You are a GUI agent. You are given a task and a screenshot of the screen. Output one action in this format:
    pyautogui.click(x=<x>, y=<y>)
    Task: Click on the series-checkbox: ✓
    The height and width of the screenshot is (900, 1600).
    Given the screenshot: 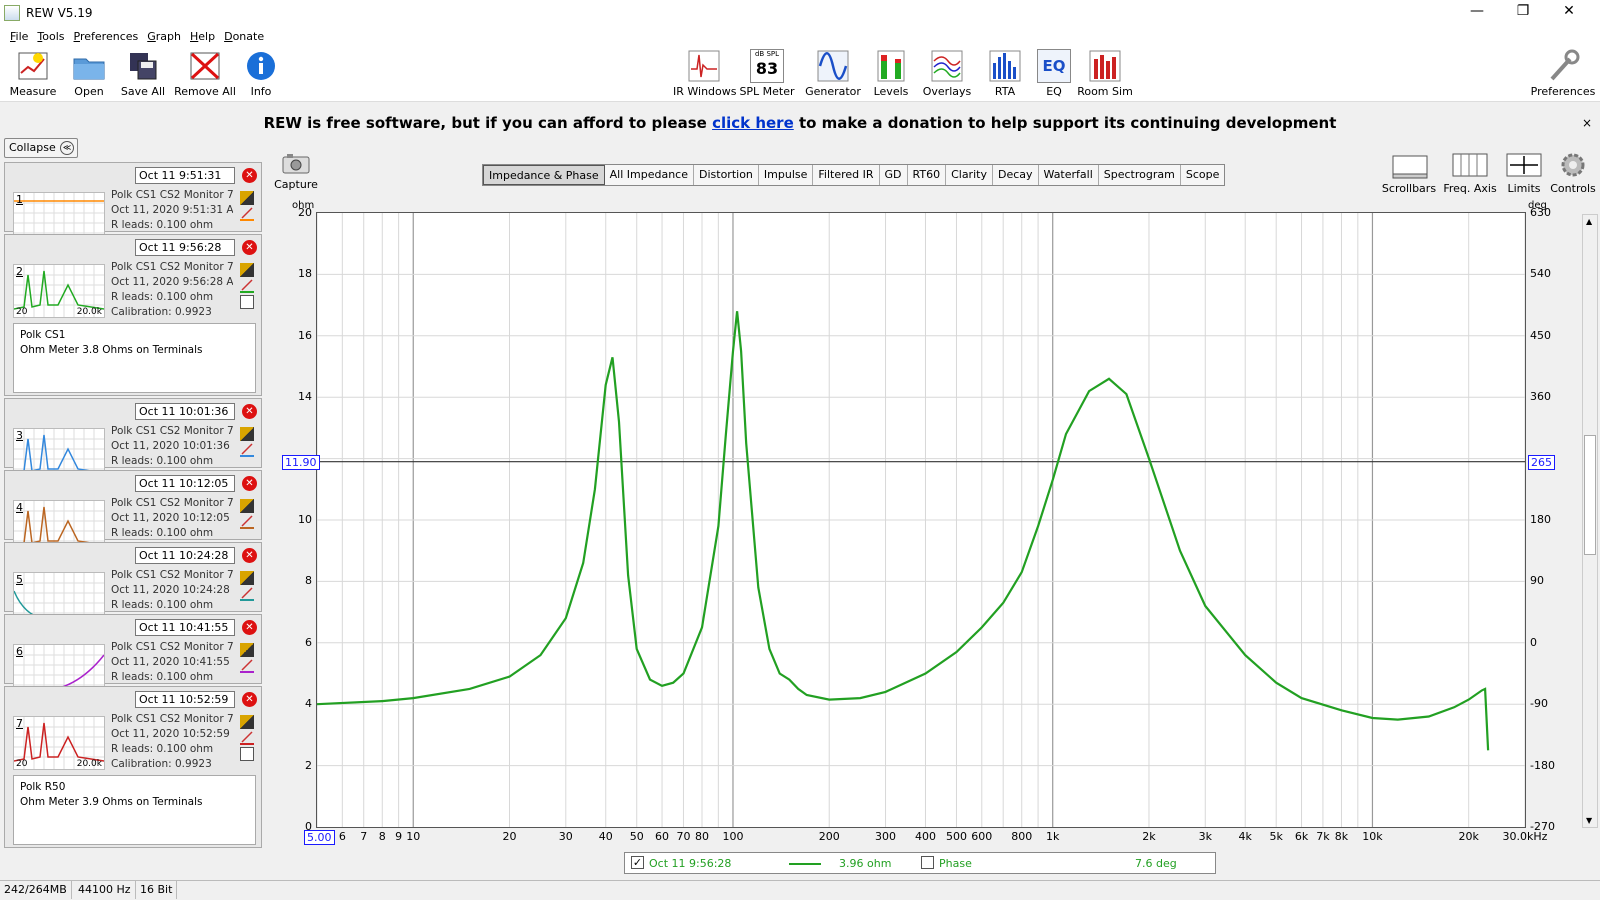 What is the action you would take?
    pyautogui.click(x=637, y=862)
    